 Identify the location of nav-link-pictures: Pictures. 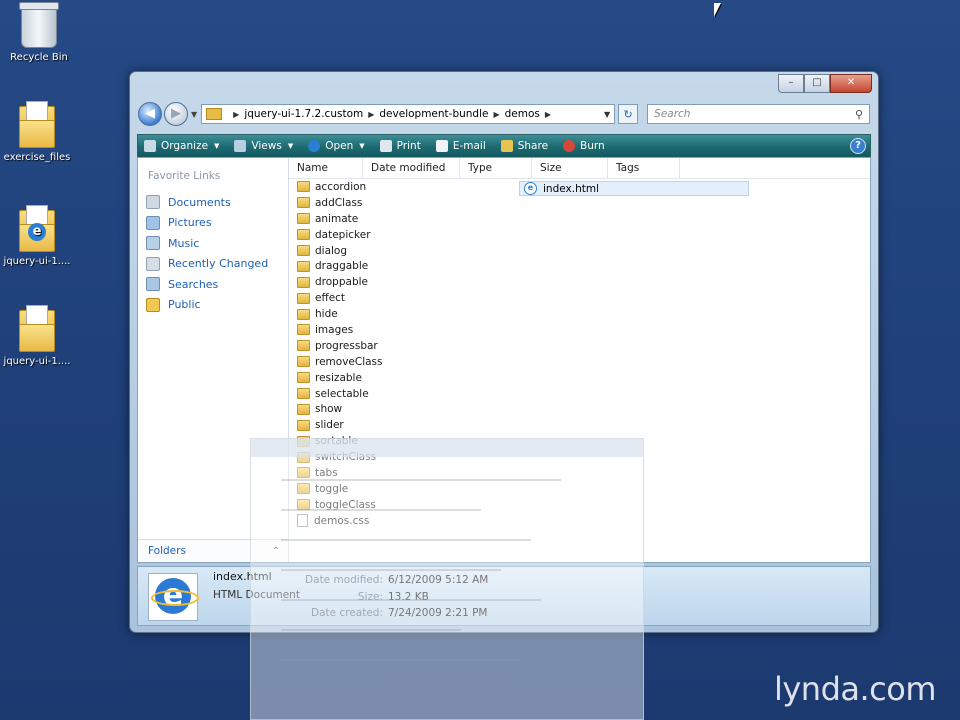
(213, 223).